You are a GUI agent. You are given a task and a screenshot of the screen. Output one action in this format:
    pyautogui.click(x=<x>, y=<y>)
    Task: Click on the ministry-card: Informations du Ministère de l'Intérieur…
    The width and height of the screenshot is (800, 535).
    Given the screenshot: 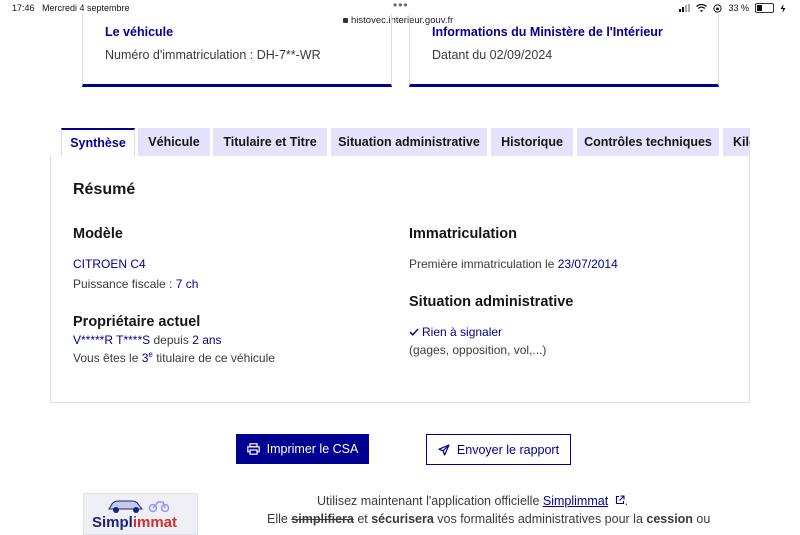 What is the action you would take?
    pyautogui.click(x=564, y=50)
    